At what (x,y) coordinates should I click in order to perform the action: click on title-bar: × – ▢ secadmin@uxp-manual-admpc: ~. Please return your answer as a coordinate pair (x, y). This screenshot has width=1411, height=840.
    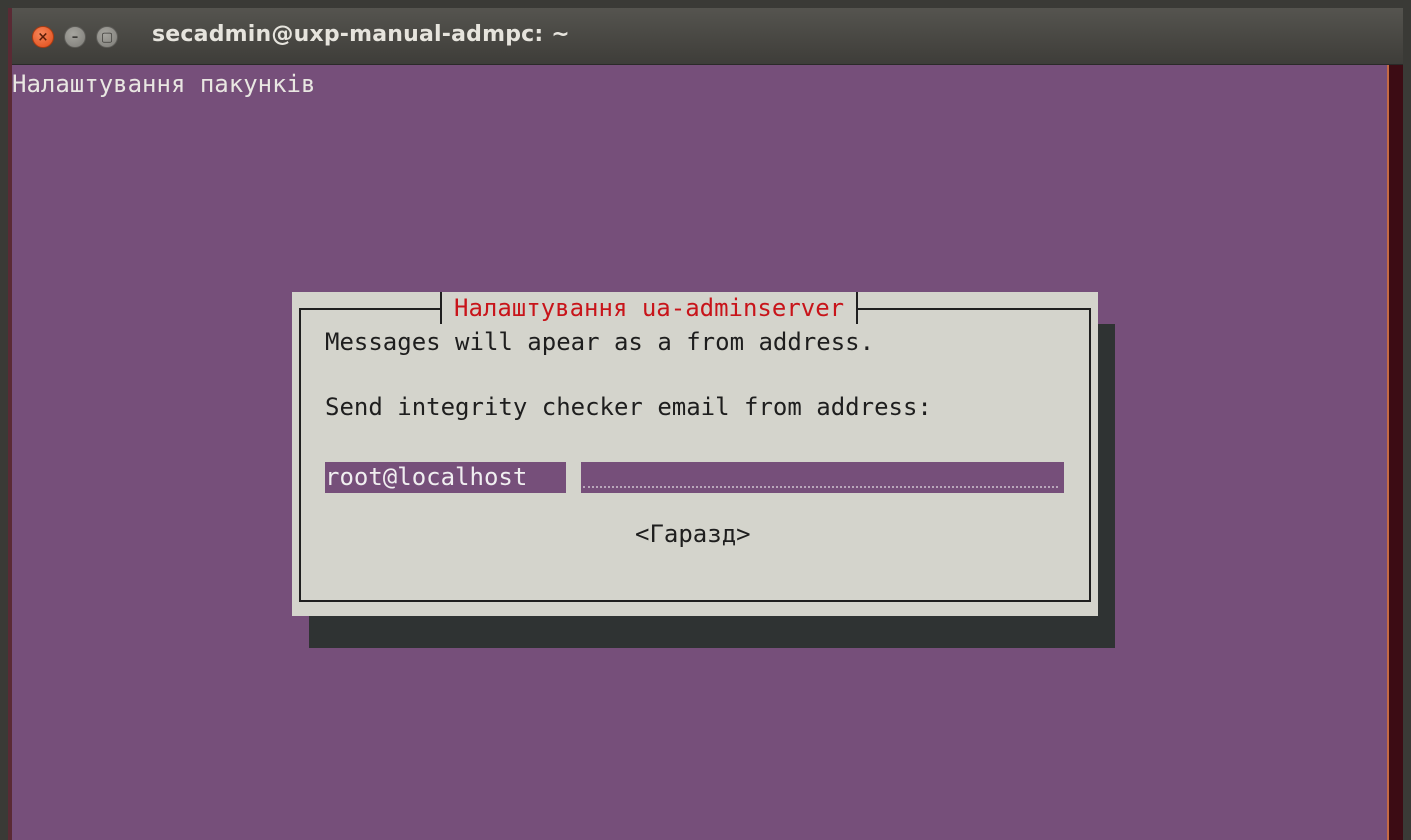
    Looking at the image, I should click on (707, 36).